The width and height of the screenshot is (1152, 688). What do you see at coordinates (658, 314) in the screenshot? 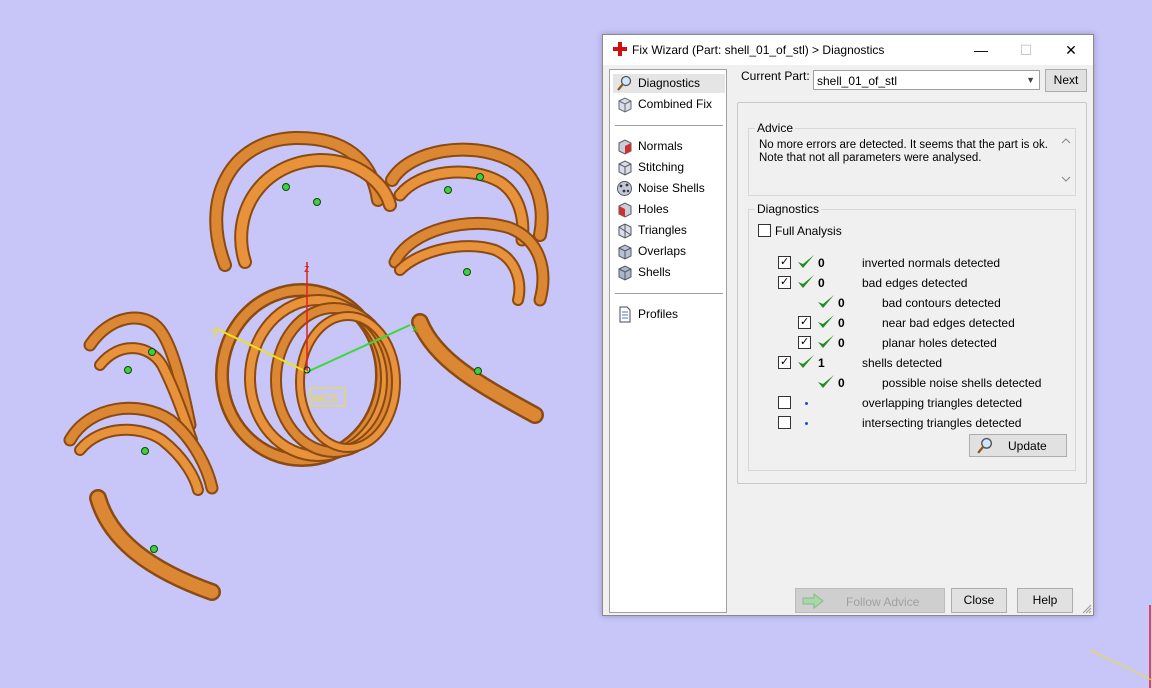
I see `nav-label: Profiles` at bounding box center [658, 314].